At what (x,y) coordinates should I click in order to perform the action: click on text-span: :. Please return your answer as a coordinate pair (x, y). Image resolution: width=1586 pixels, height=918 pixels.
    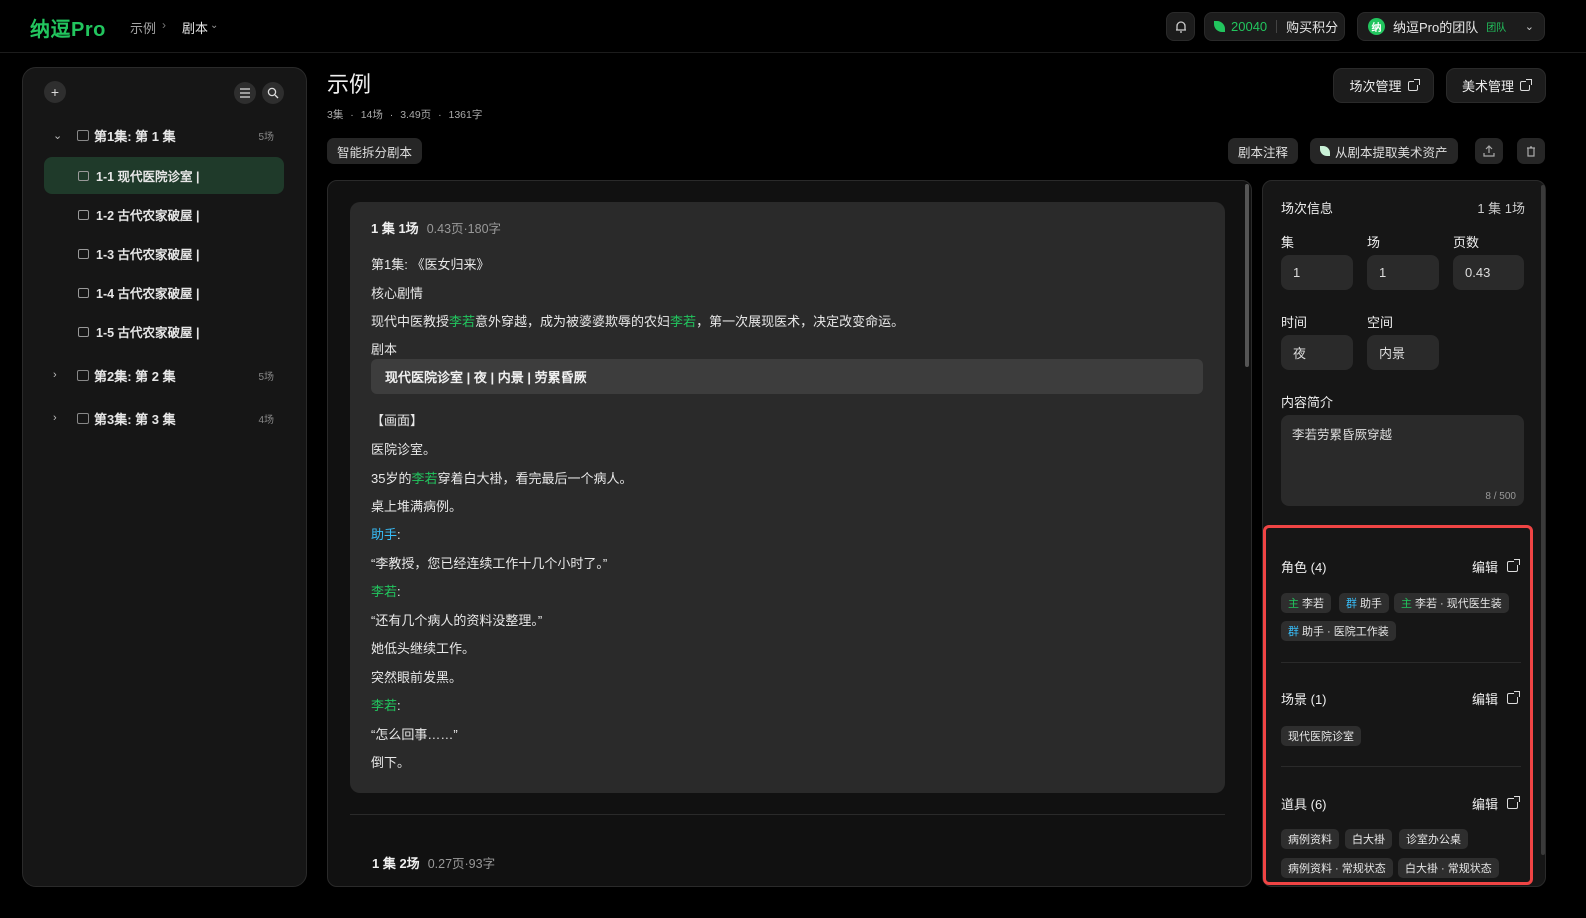
    Looking at the image, I should click on (399, 591).